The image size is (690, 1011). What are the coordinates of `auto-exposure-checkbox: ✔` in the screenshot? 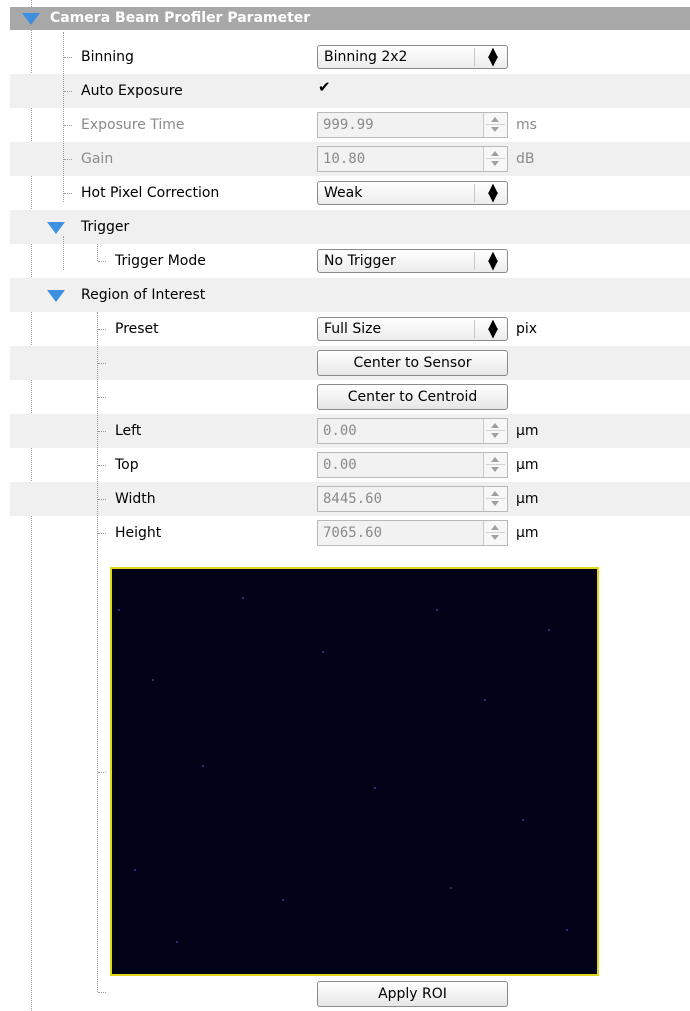 It's located at (325, 87).